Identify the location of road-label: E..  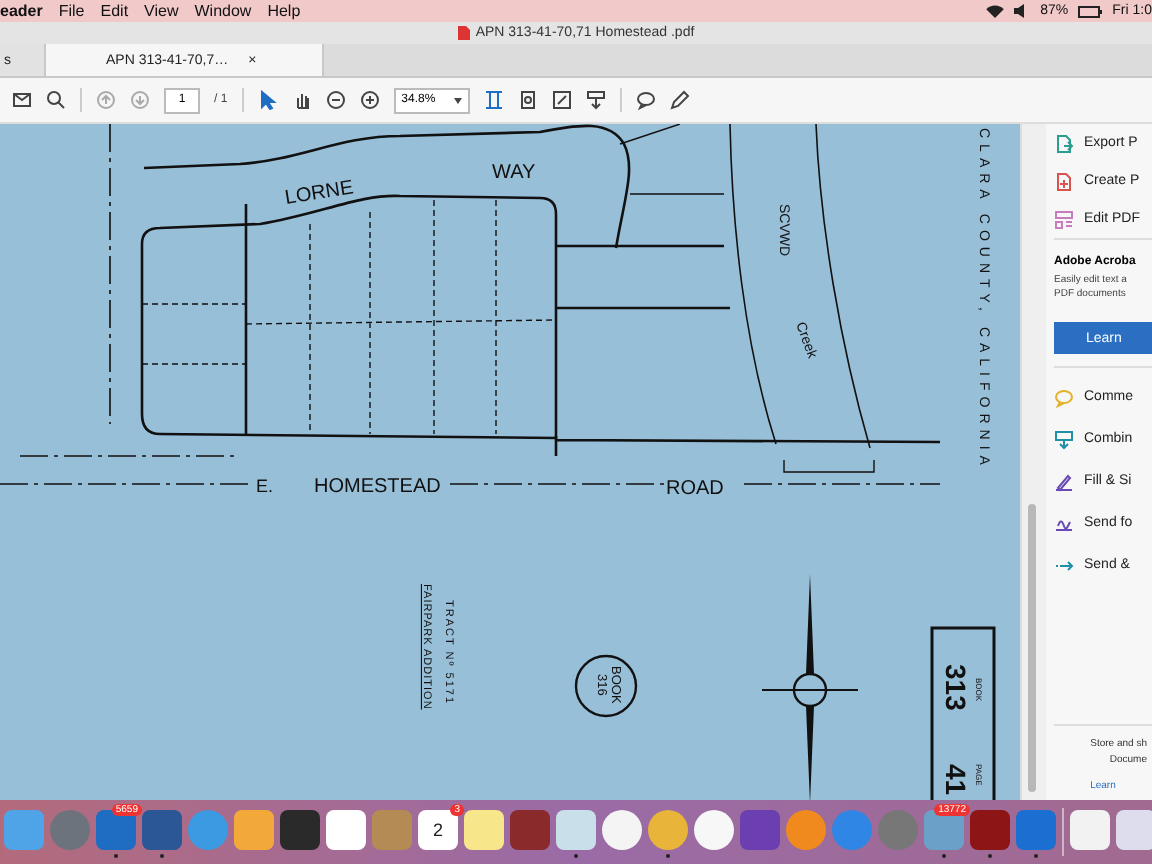
(265, 486).